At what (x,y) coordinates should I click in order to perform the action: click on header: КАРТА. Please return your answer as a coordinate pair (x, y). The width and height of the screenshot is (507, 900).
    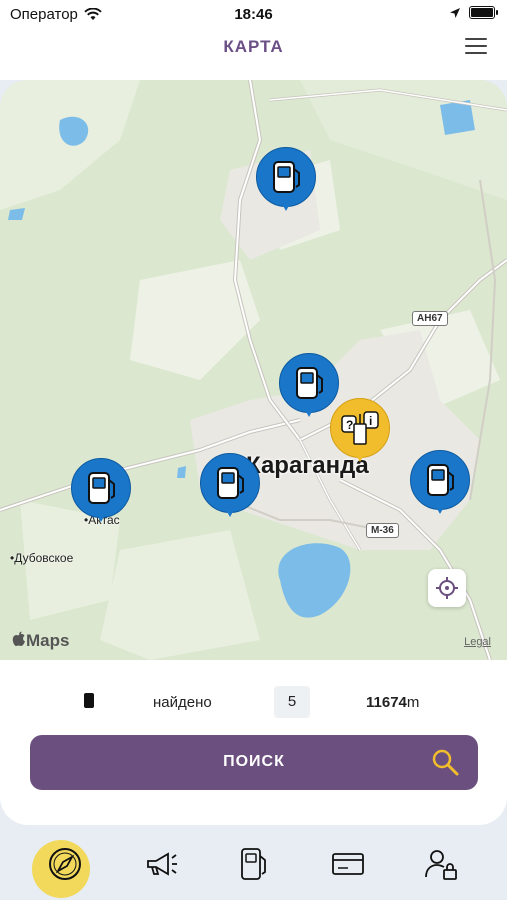
    Looking at the image, I should click on (253, 54).